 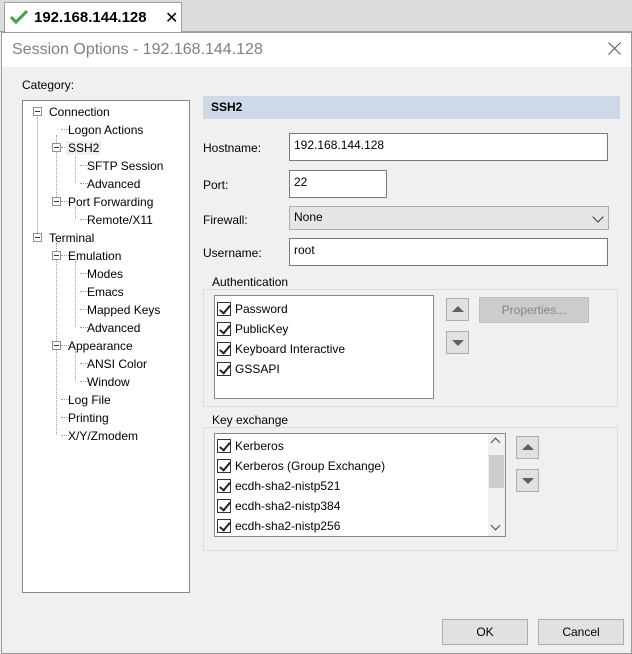 I want to click on tree-item-appearance: Appearance, so click(x=100, y=346).